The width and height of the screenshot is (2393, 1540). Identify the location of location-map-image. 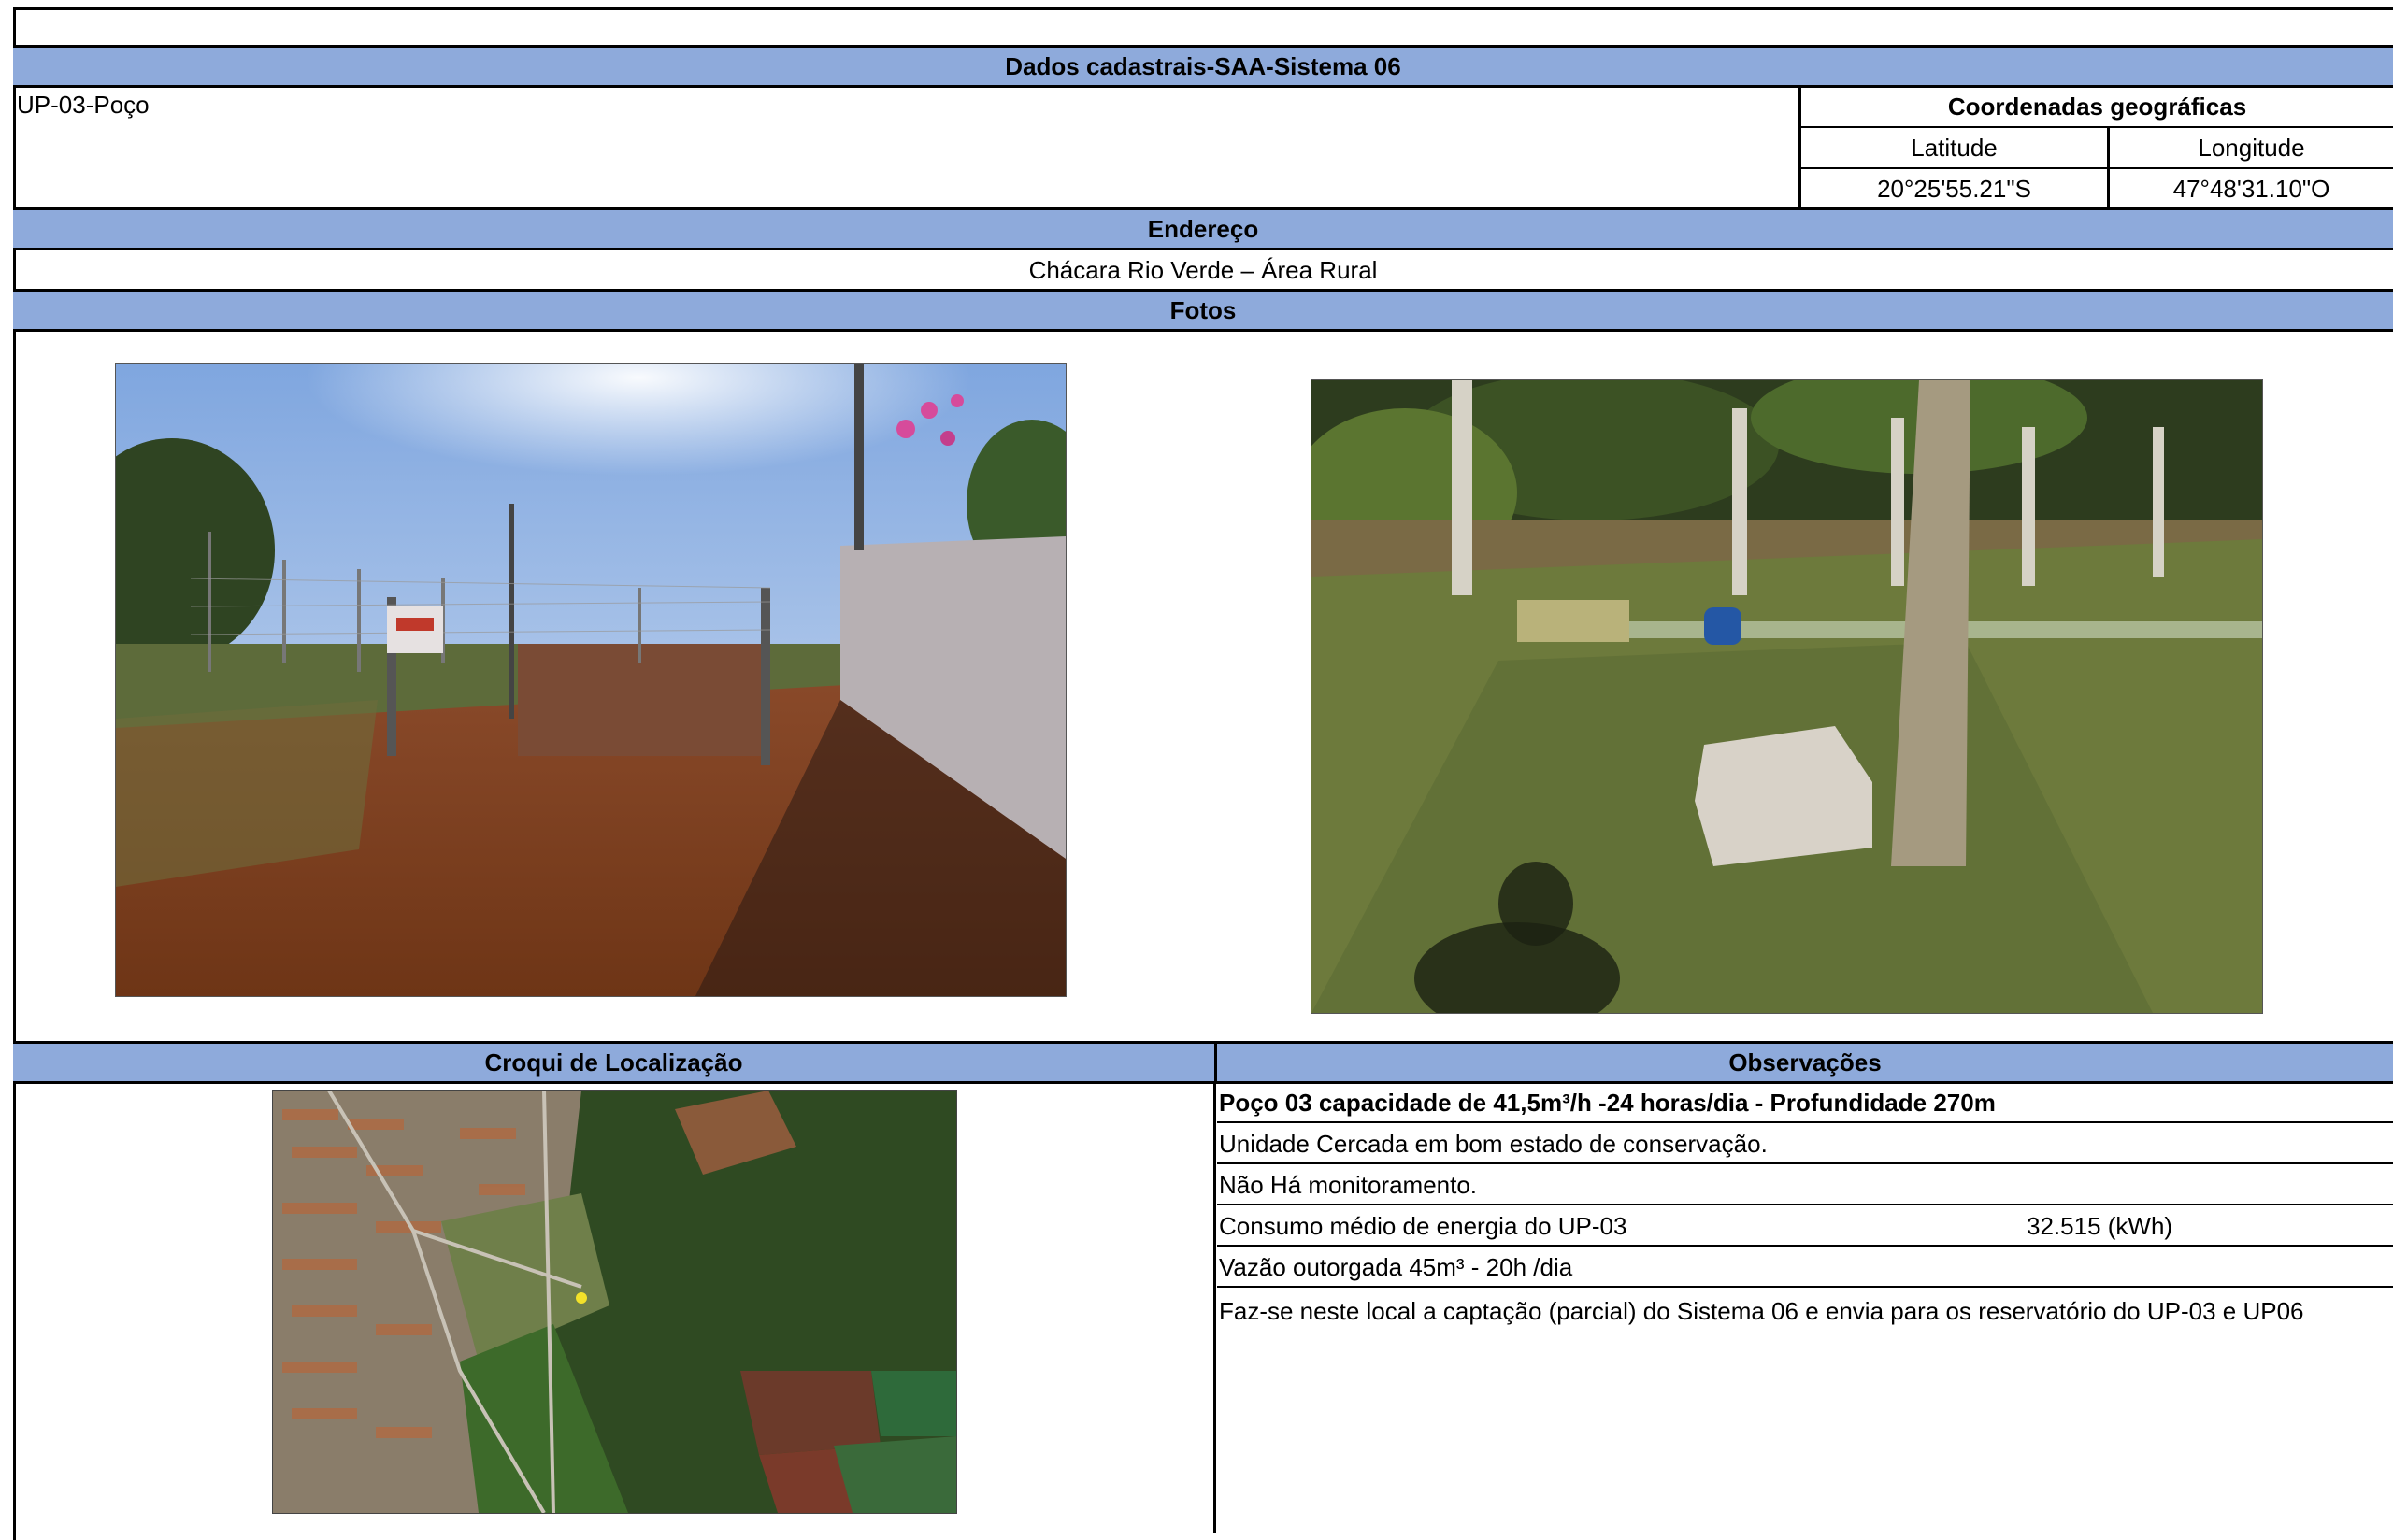
(615, 1302).